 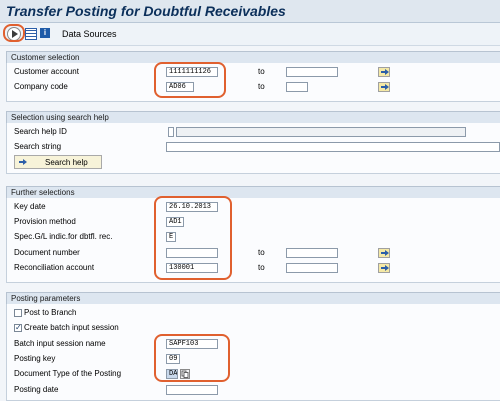 I want to click on search-string-label: Search string, so click(x=38, y=146).